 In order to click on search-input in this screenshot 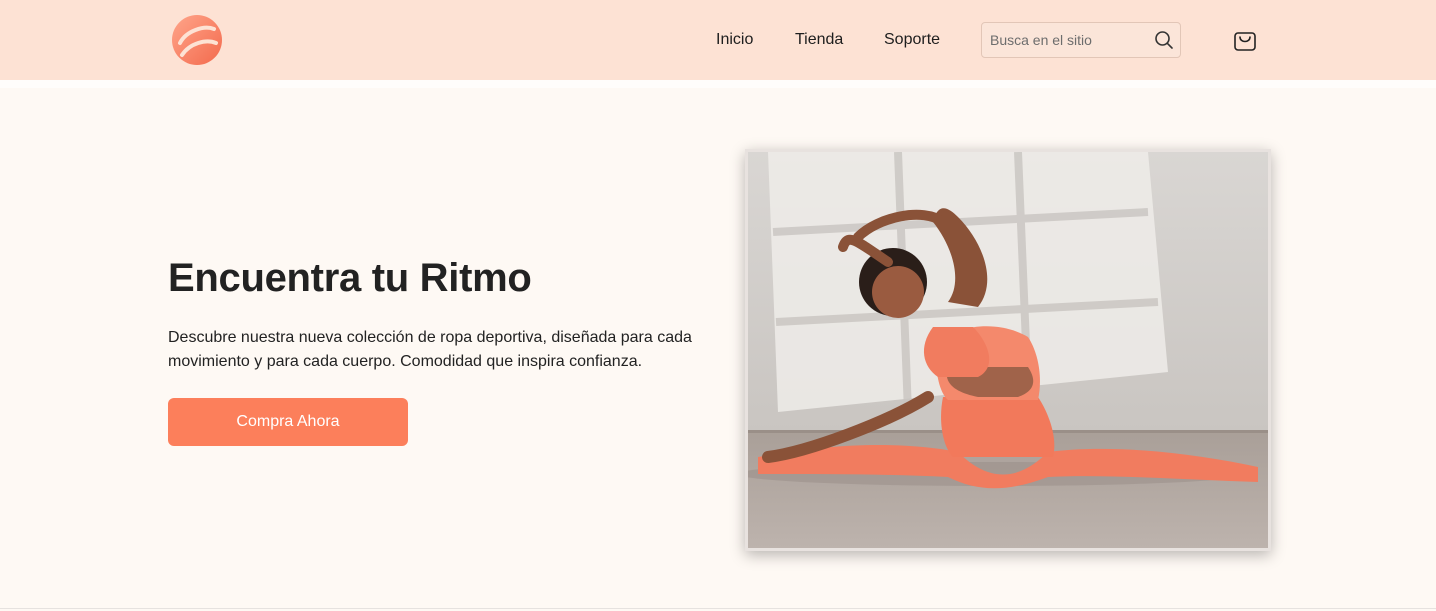, I will do `click(1066, 40)`.